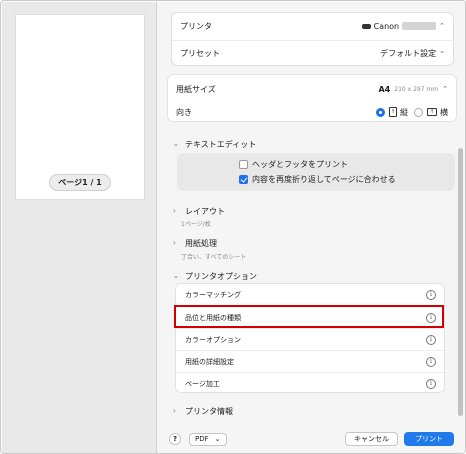  I want to click on printer-info-heading: プリンタ情報, so click(209, 411).